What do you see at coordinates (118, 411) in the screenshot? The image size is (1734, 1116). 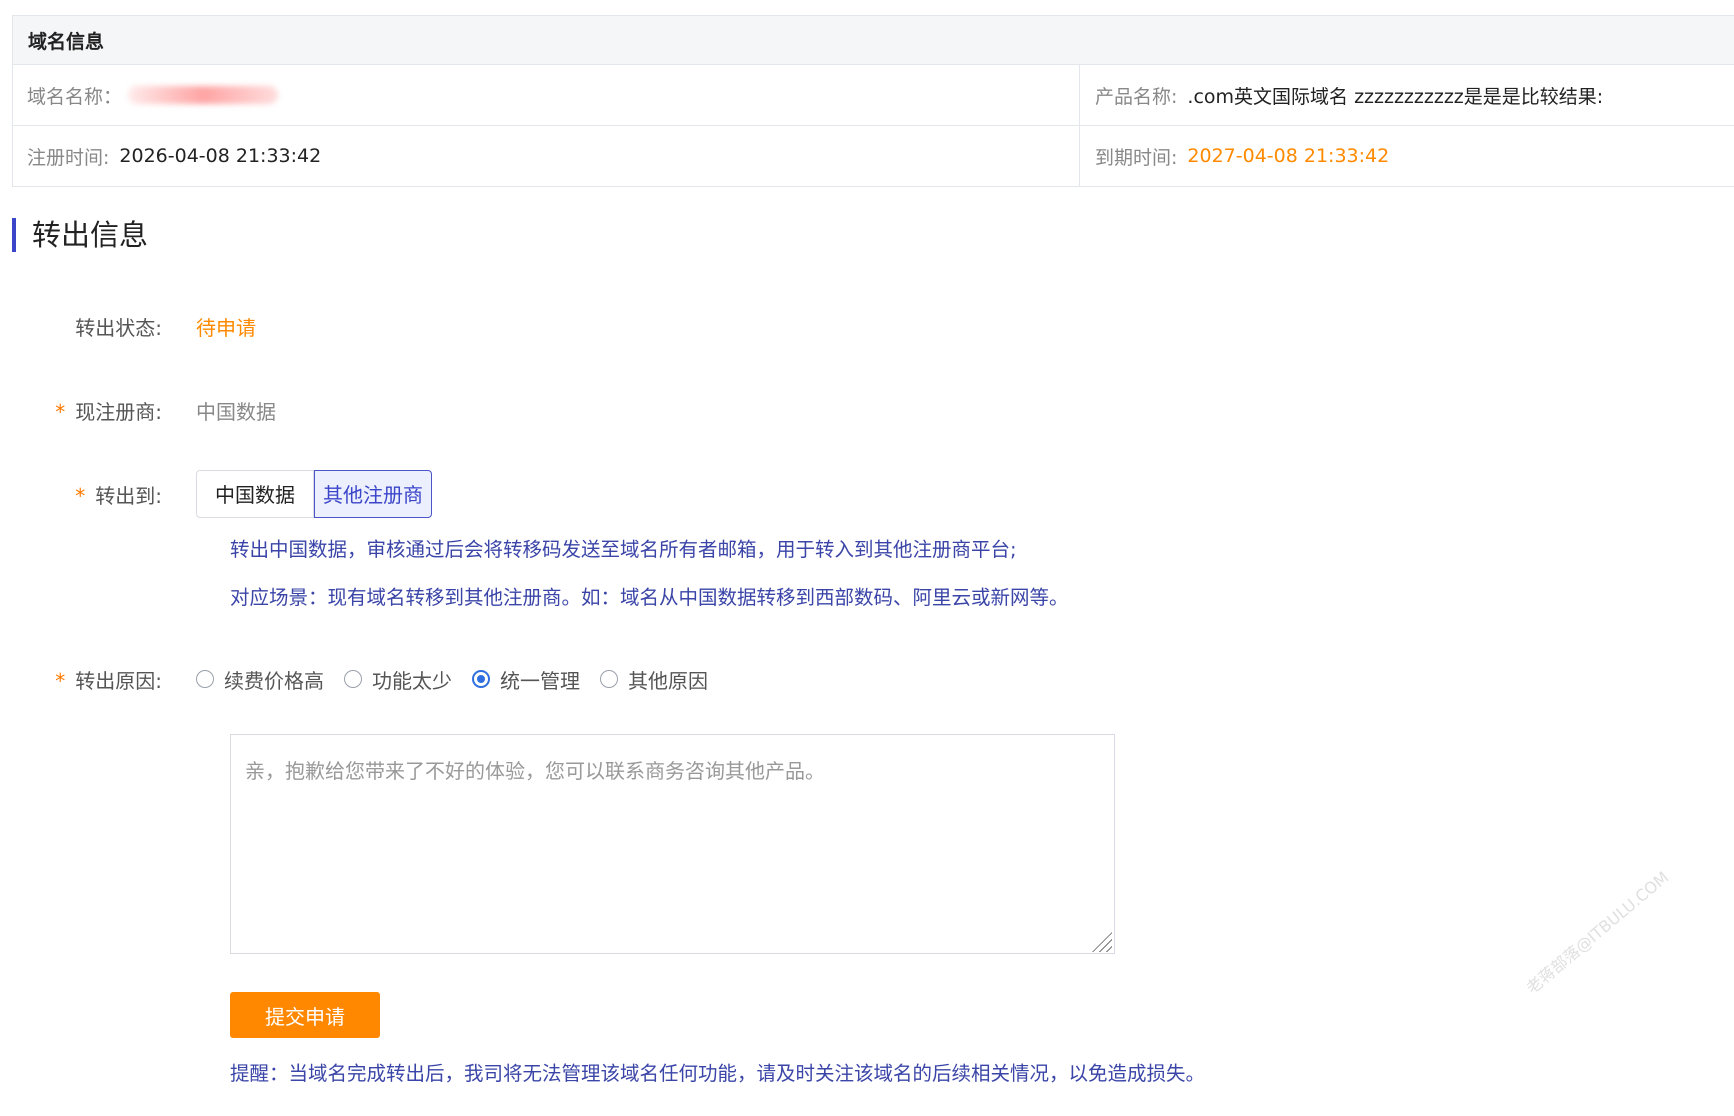 I see `current-registrar-label: 现注册商:` at bounding box center [118, 411].